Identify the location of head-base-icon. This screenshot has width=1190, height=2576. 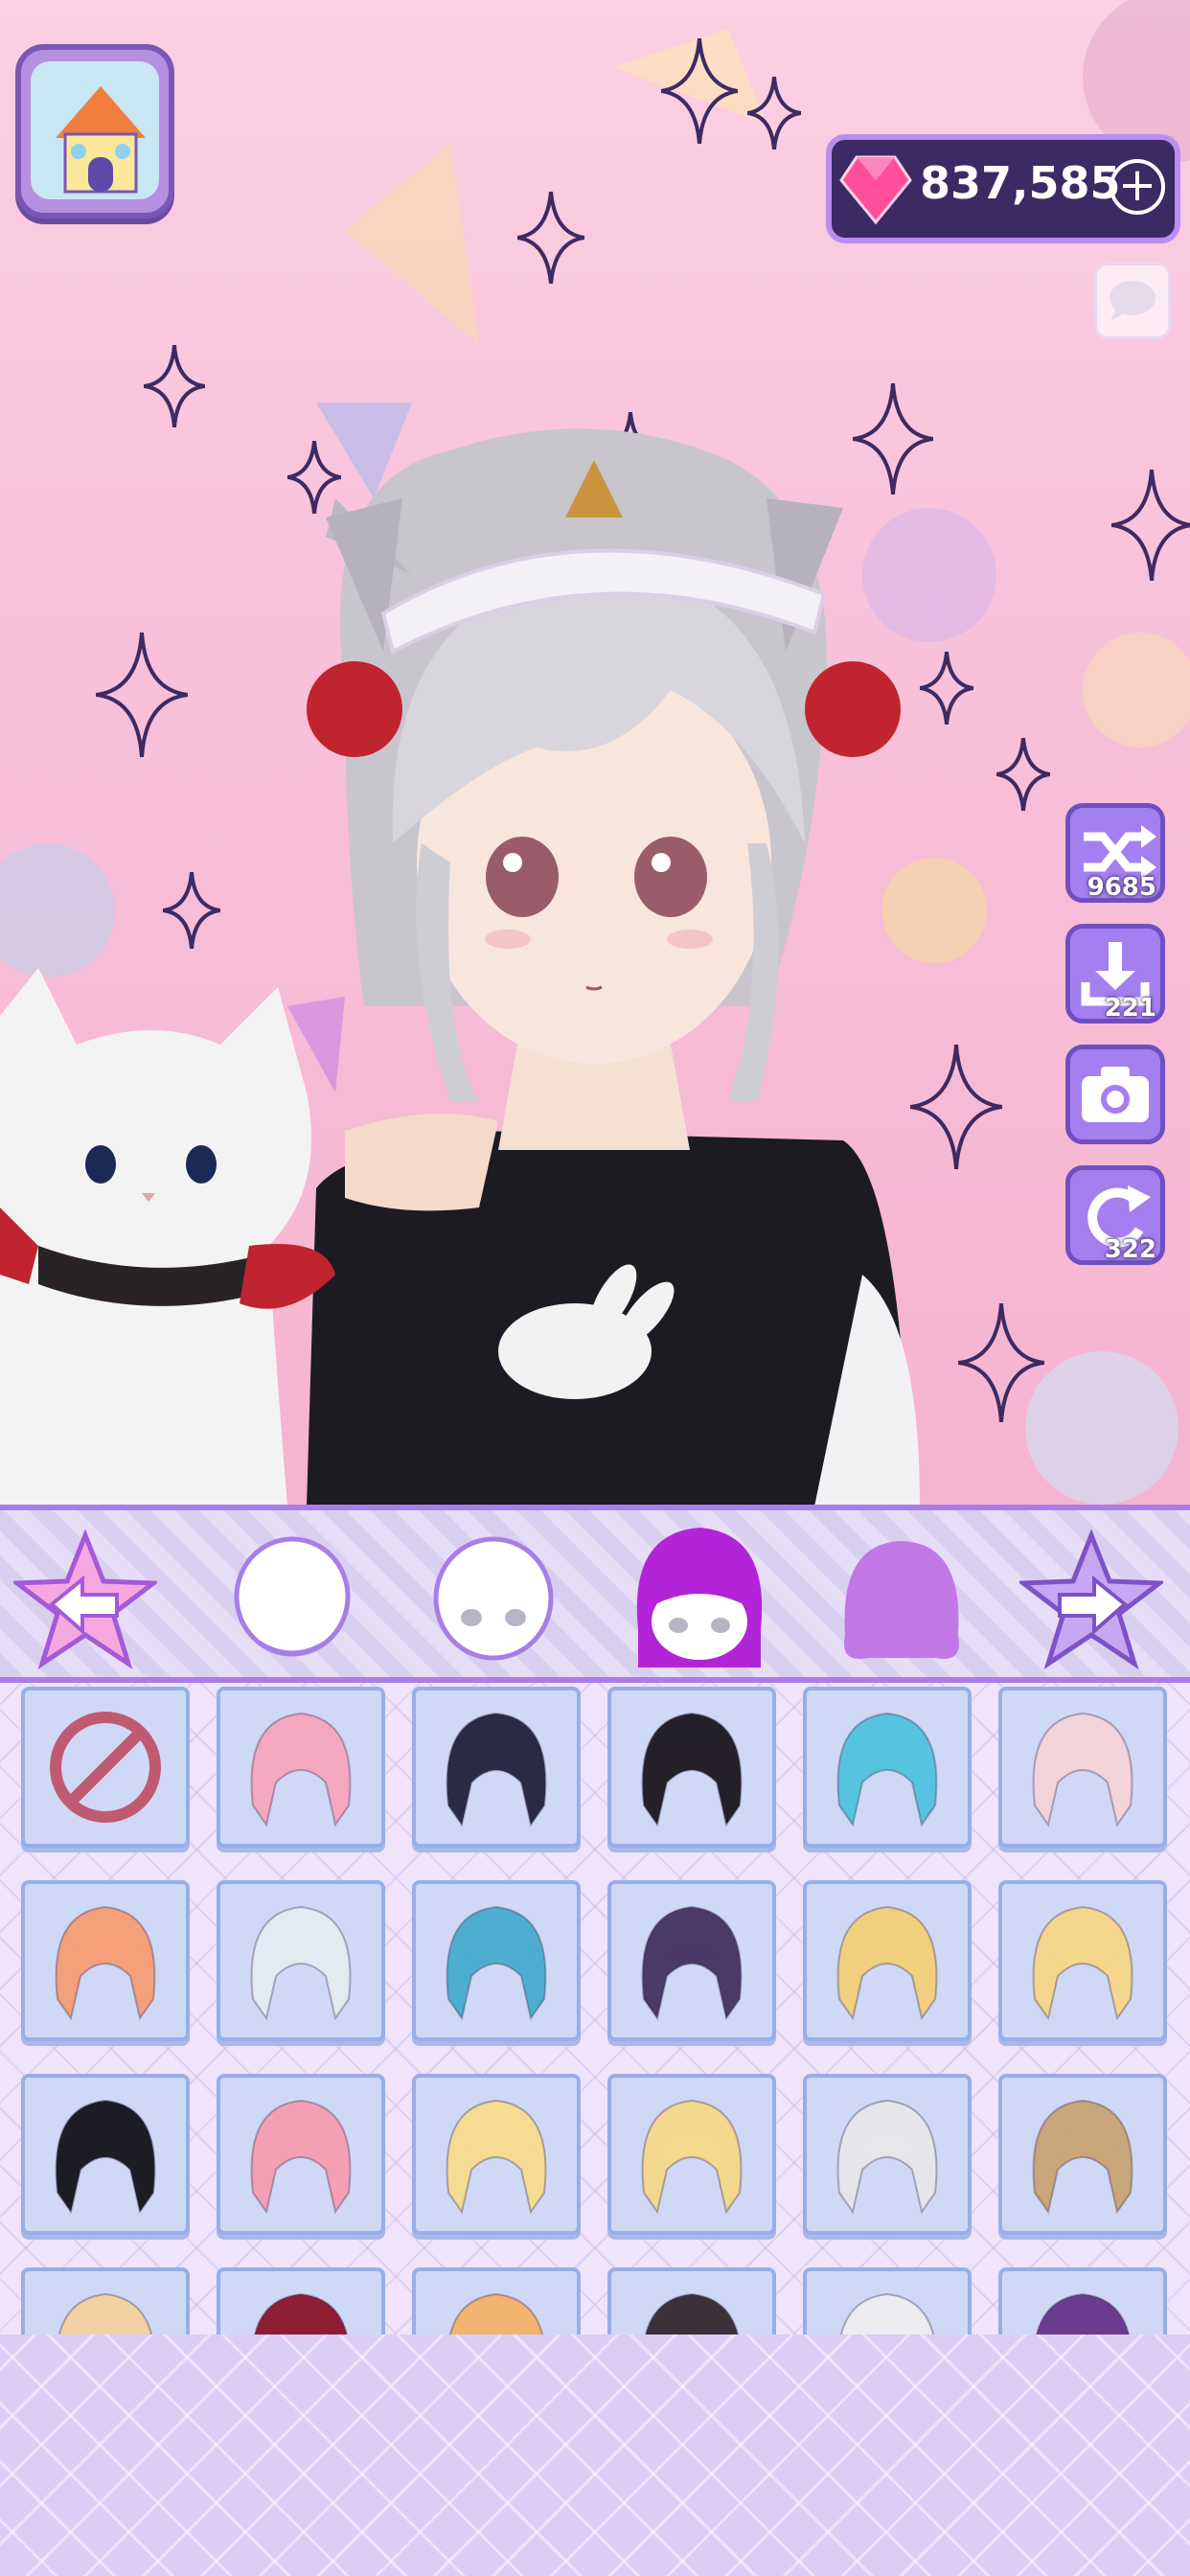
(293, 1596).